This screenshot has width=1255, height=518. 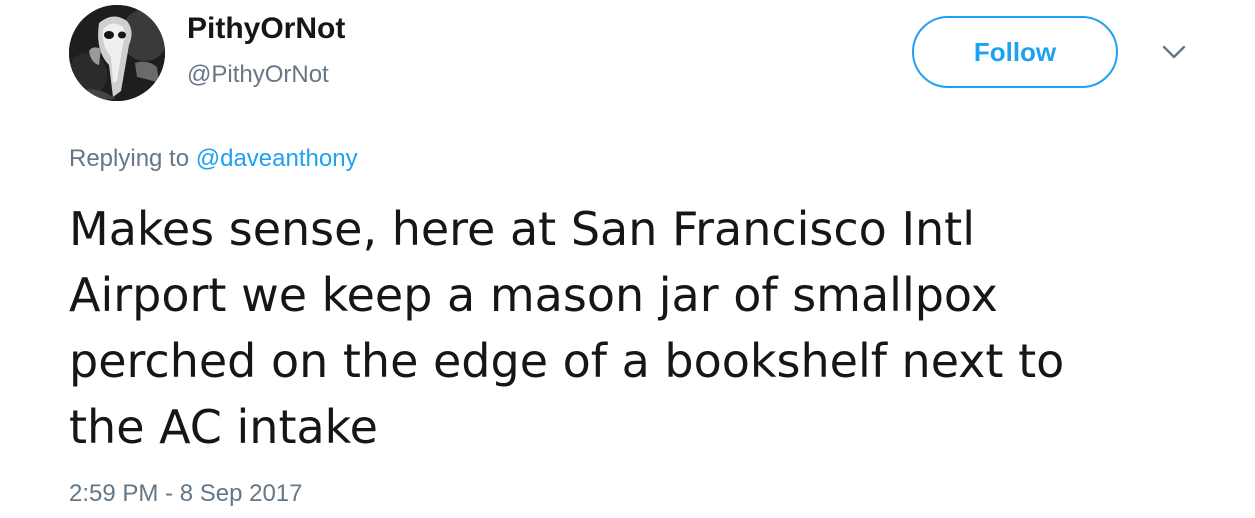 What do you see at coordinates (266, 29) in the screenshot?
I see `author-display-name: PithyOrNot` at bounding box center [266, 29].